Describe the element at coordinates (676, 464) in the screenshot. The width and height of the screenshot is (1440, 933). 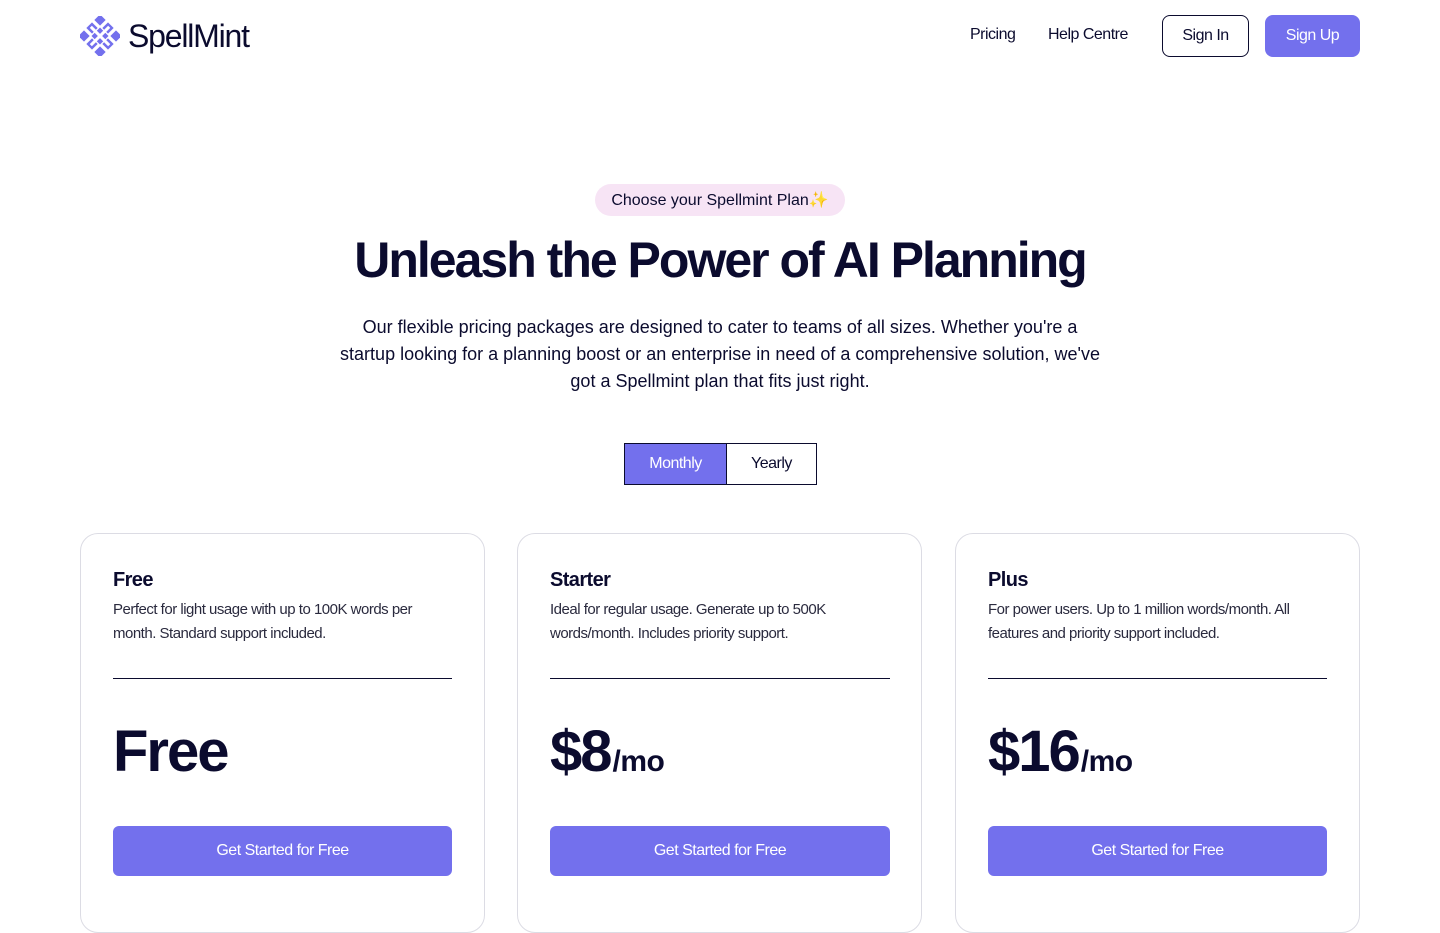
I see `toggle-monthly: Monthly` at that location.